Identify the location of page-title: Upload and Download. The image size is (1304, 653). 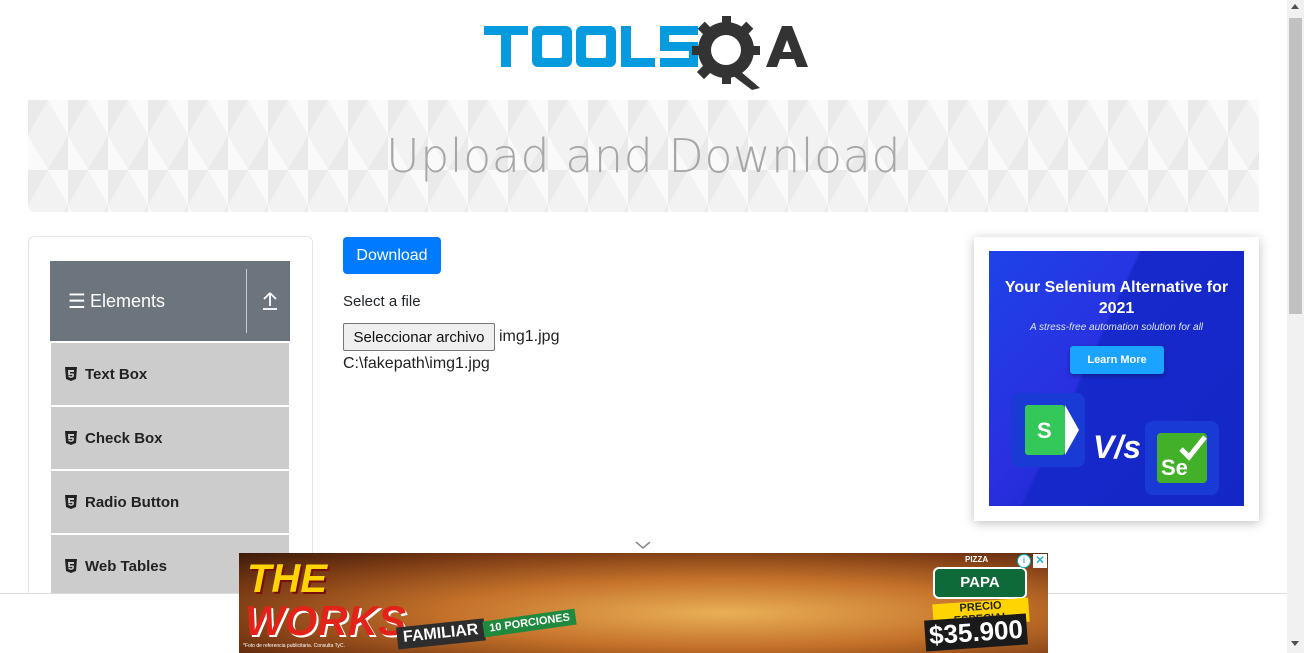
(643, 156).